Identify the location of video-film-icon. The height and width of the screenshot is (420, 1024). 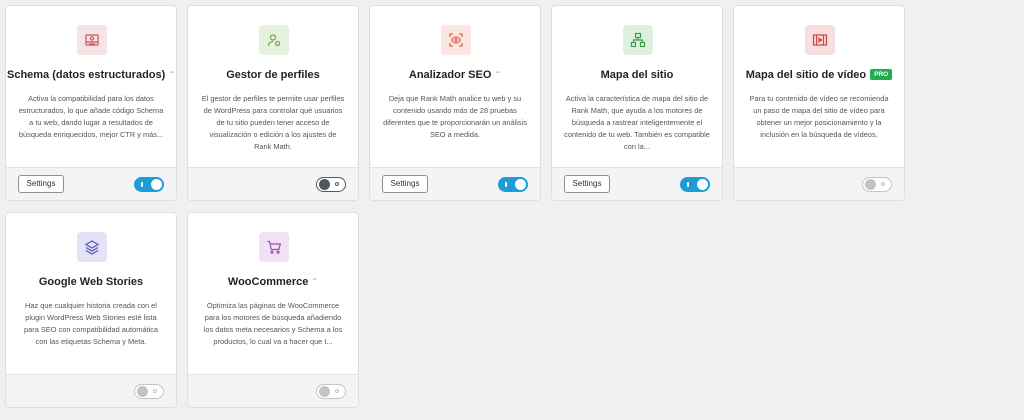
(820, 40).